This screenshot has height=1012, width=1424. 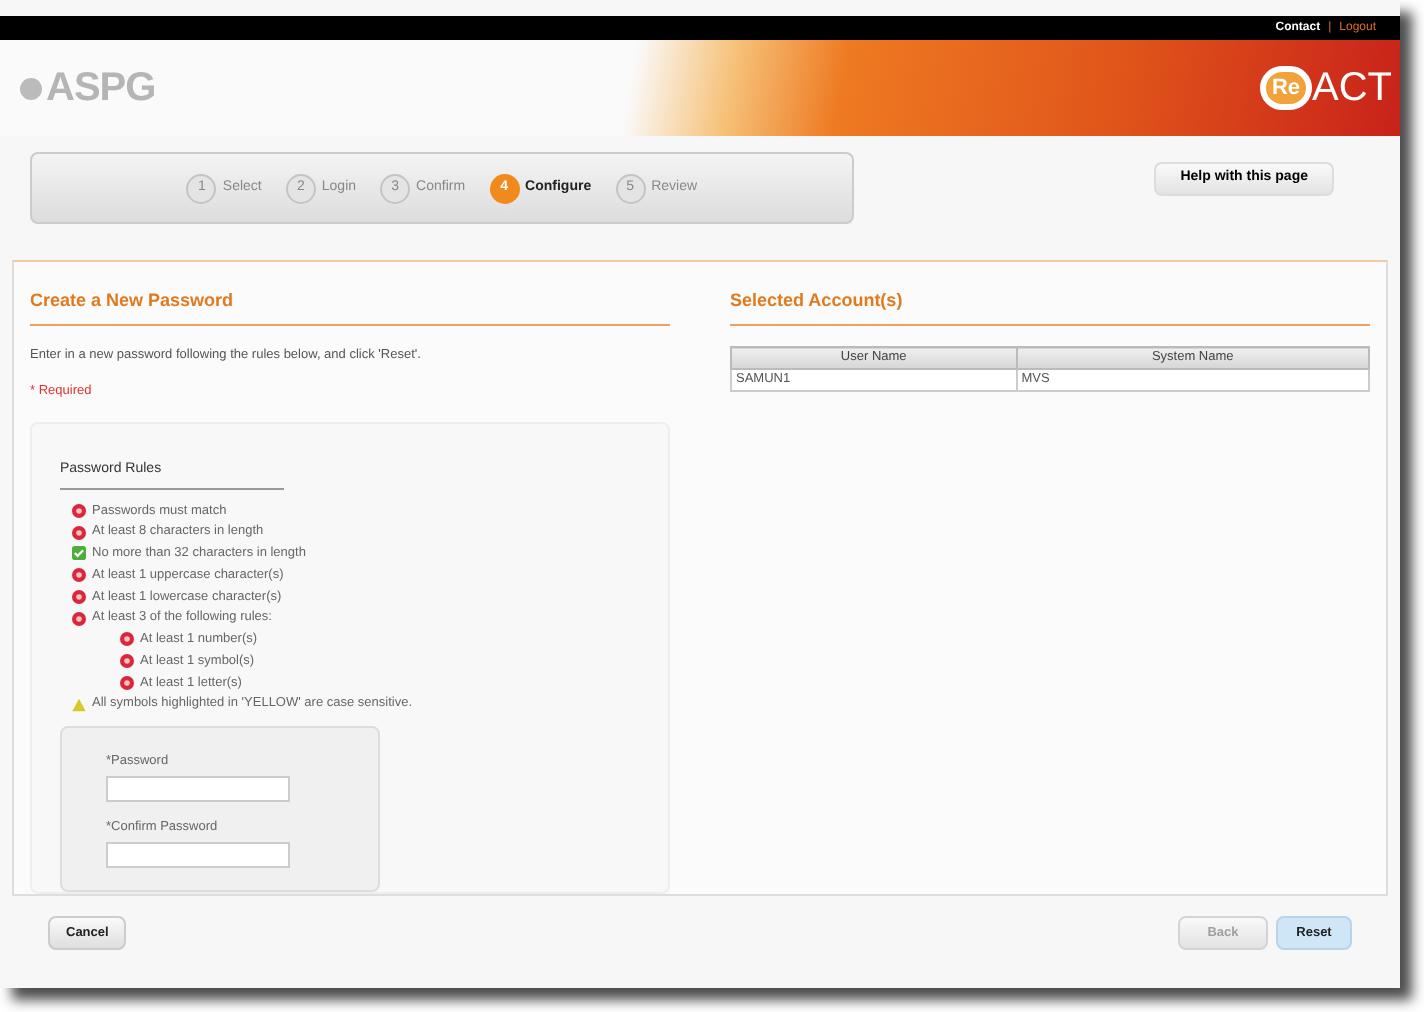 I want to click on checkmark-icon, so click(x=79, y=553).